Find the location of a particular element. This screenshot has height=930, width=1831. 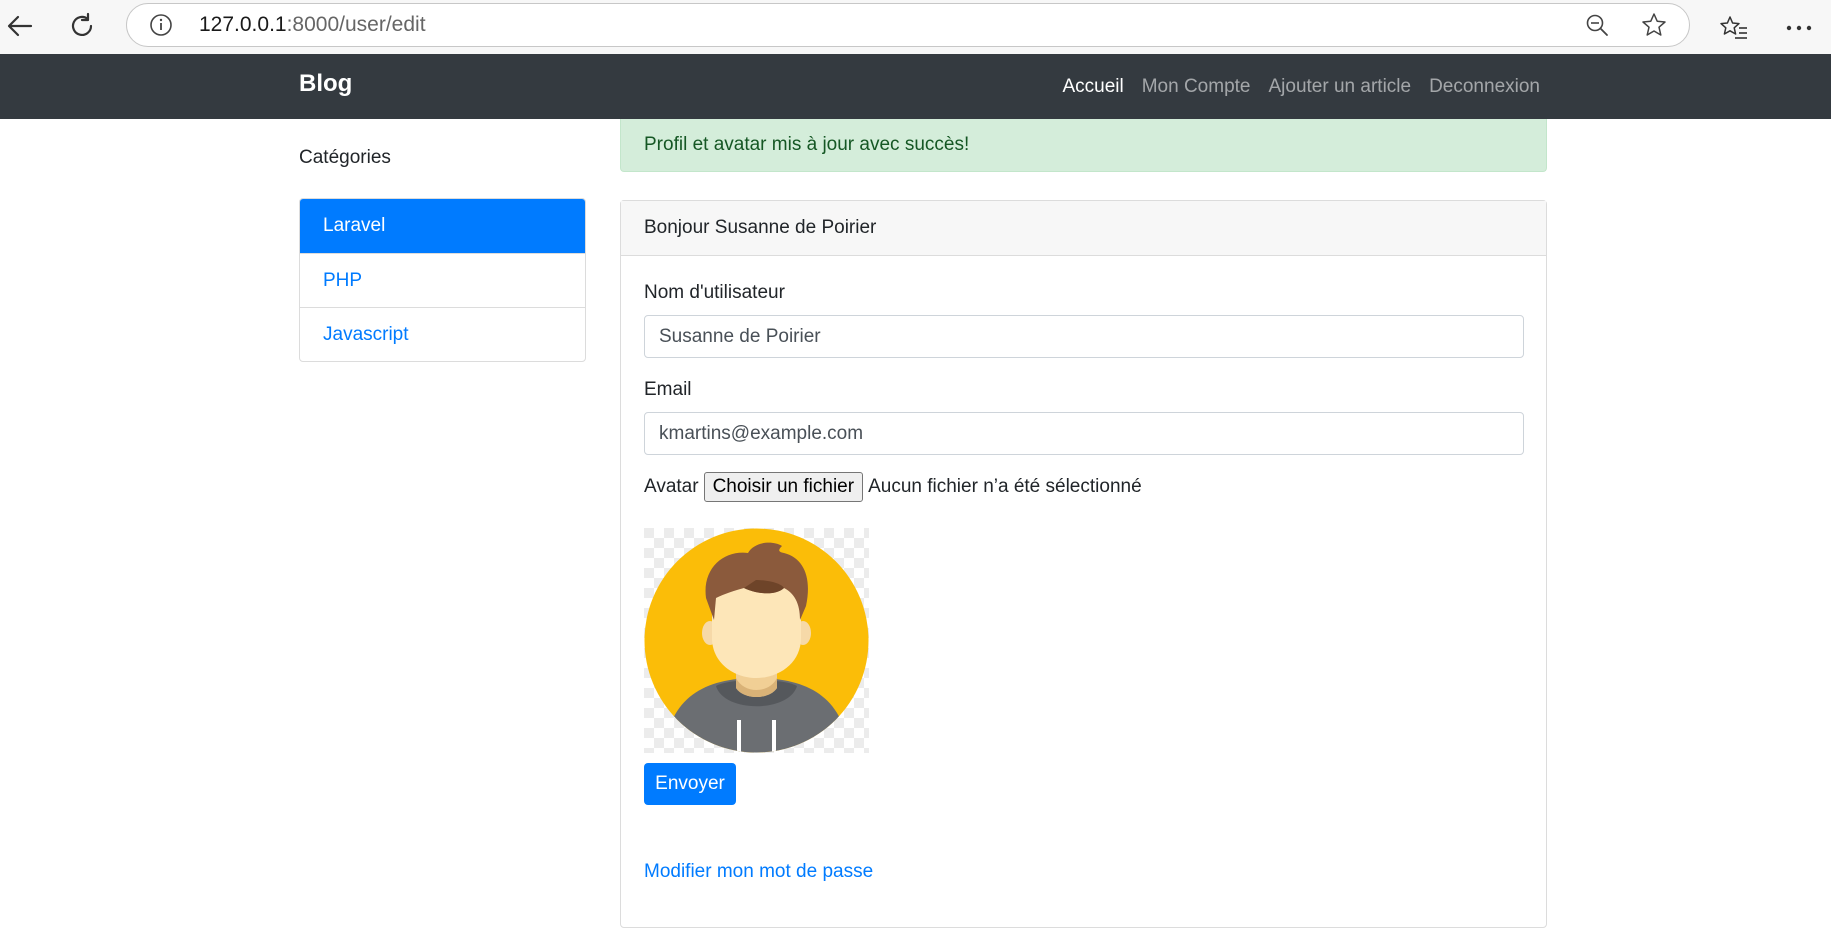

url-host: 127.0.0.1 is located at coordinates (243, 24).